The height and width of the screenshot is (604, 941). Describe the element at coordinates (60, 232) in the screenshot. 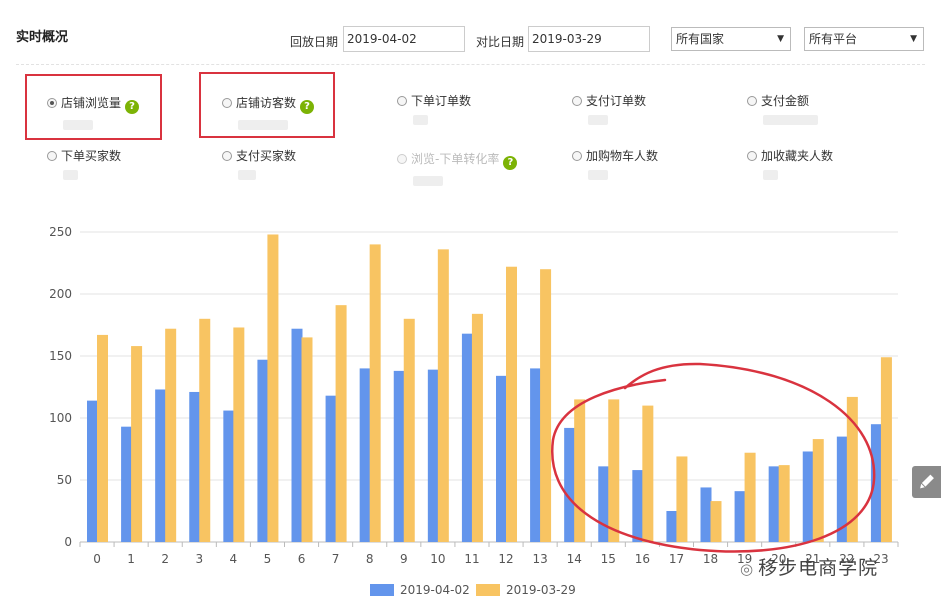

I see `y-tick-label: 250` at that location.